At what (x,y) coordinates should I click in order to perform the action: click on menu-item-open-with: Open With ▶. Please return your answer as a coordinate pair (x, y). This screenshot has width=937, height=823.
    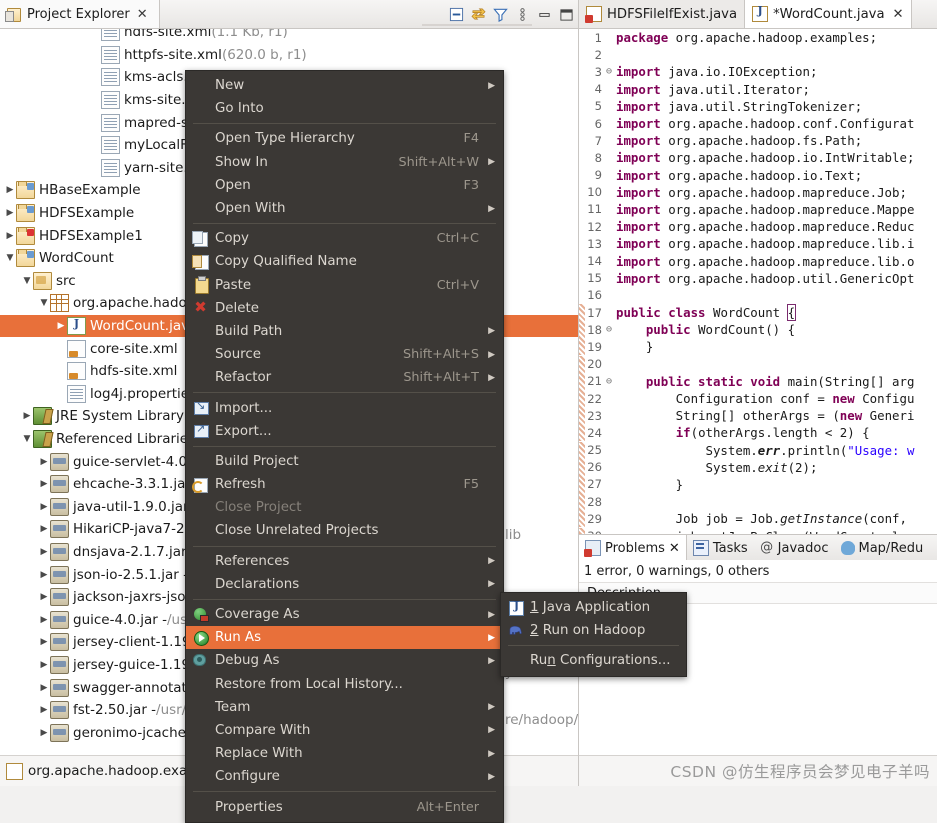
    Looking at the image, I should click on (344, 208).